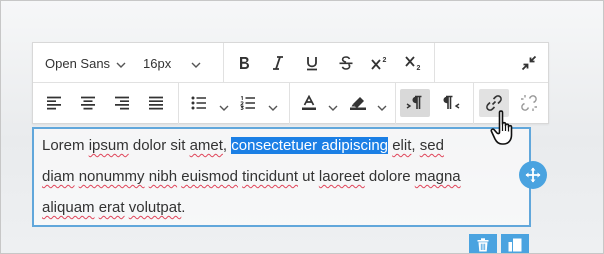  I want to click on unlink-icon, so click(529, 103).